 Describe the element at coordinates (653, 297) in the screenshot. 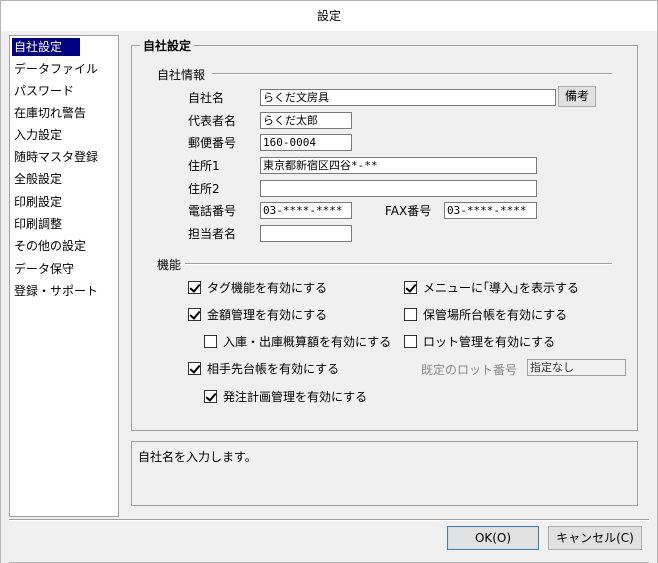

I see `window-frame-right` at that location.